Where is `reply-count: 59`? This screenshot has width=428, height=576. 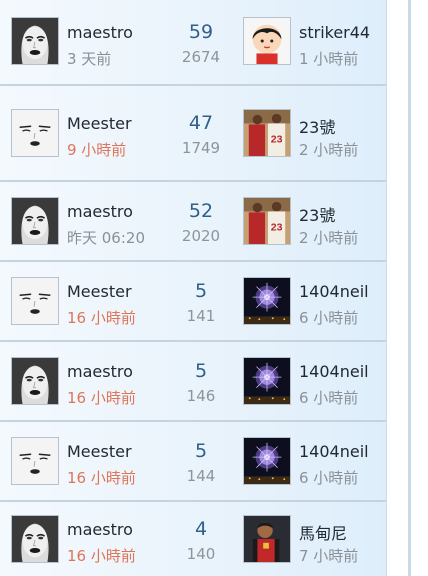 reply-count: 59 is located at coordinates (201, 32).